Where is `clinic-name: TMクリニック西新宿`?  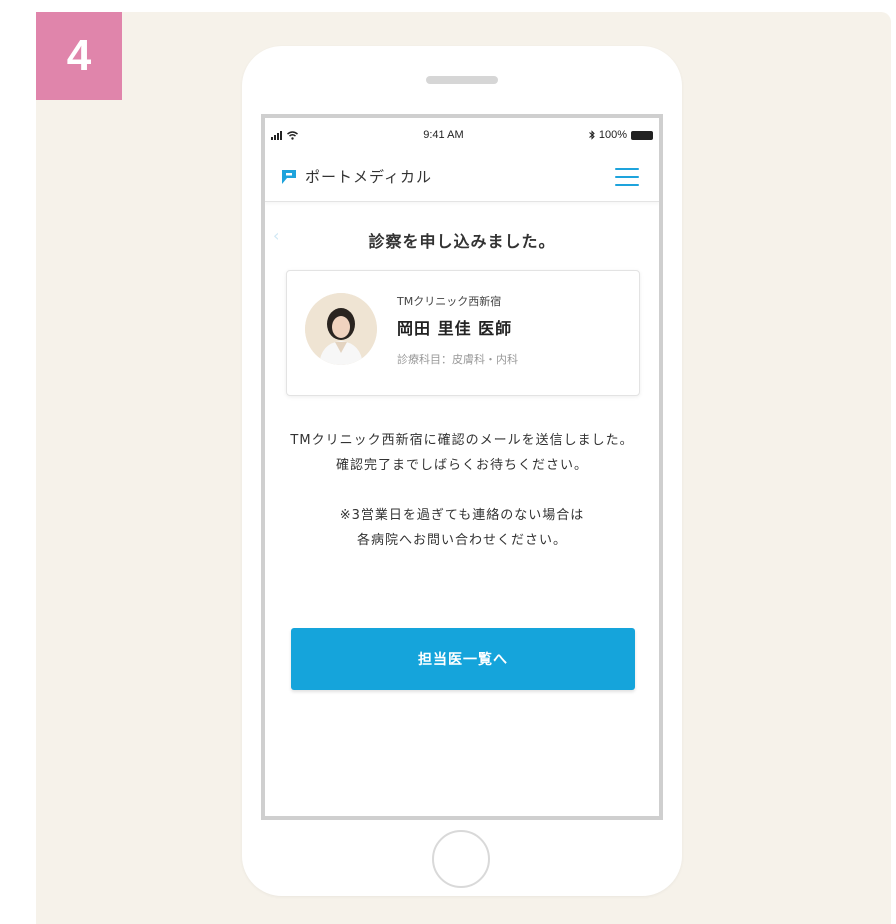 clinic-name: TMクリニック西新宿 is located at coordinates (449, 301).